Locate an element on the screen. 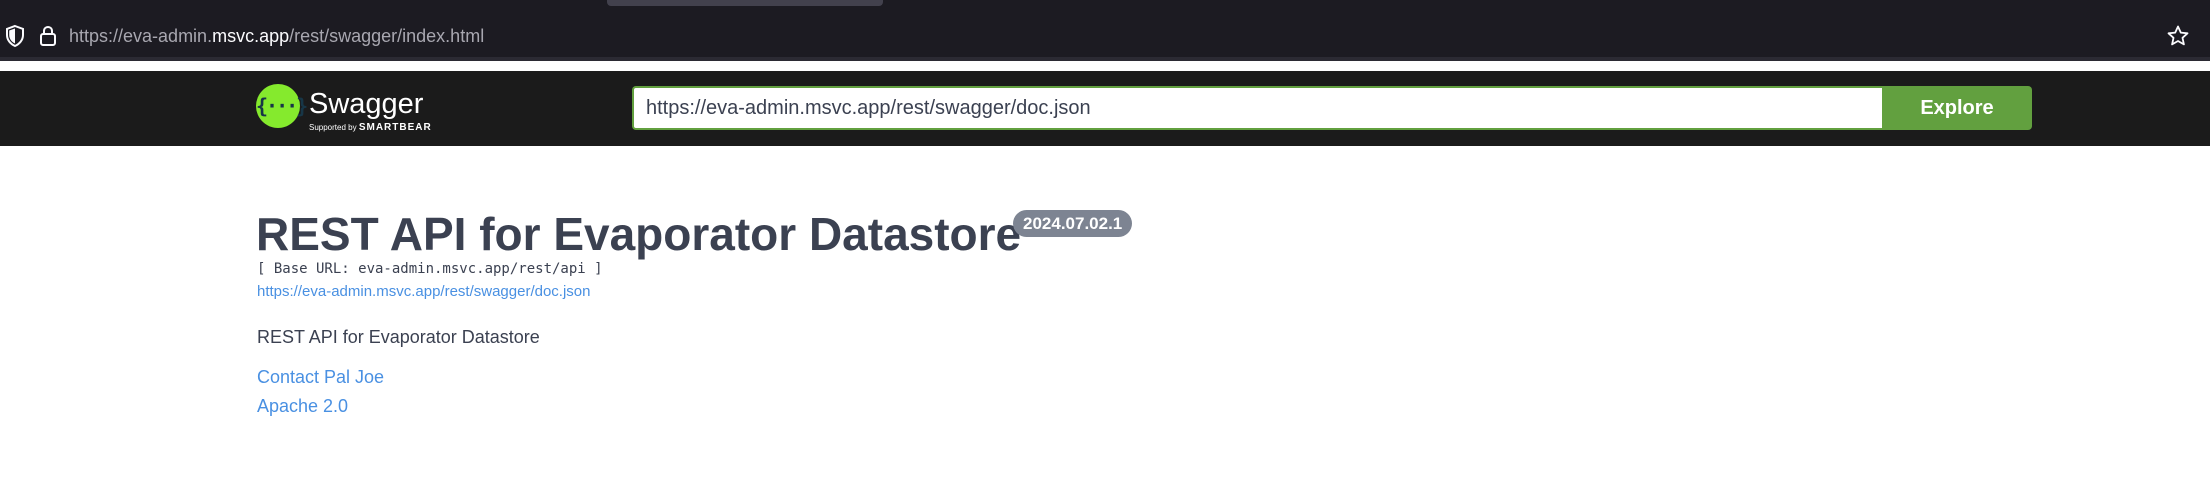  swagger-logo-icon: {···} is located at coordinates (282, 106).